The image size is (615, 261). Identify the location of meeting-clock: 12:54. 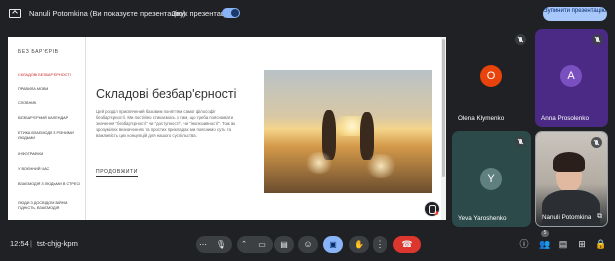
(19, 243).